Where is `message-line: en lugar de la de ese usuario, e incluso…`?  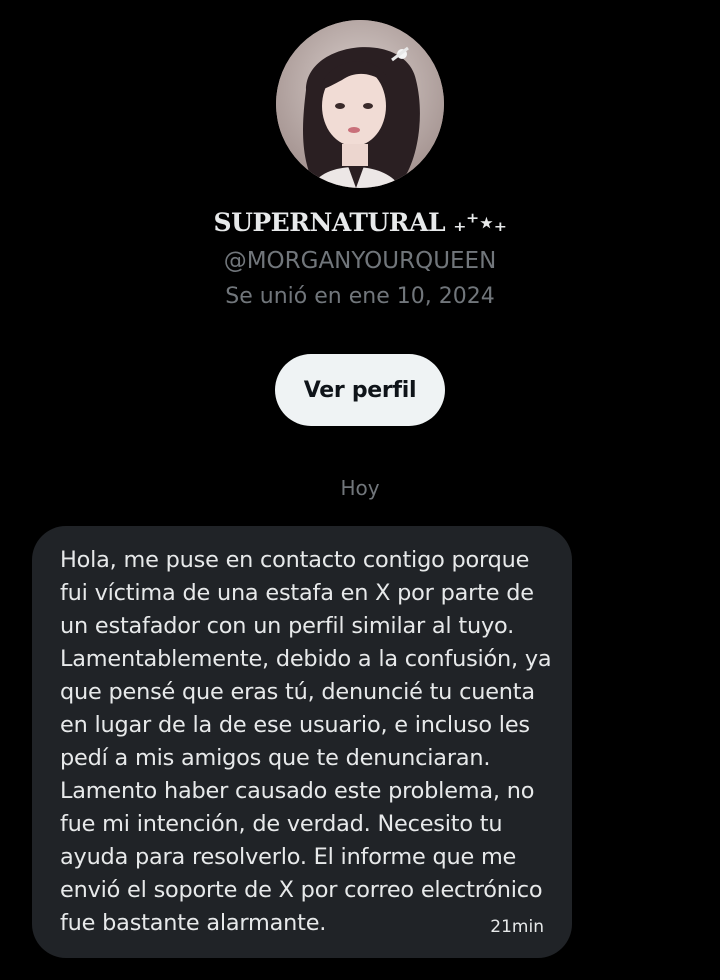
message-line: en lugar de la de ese usuario, e incluso… is located at coordinates (295, 725).